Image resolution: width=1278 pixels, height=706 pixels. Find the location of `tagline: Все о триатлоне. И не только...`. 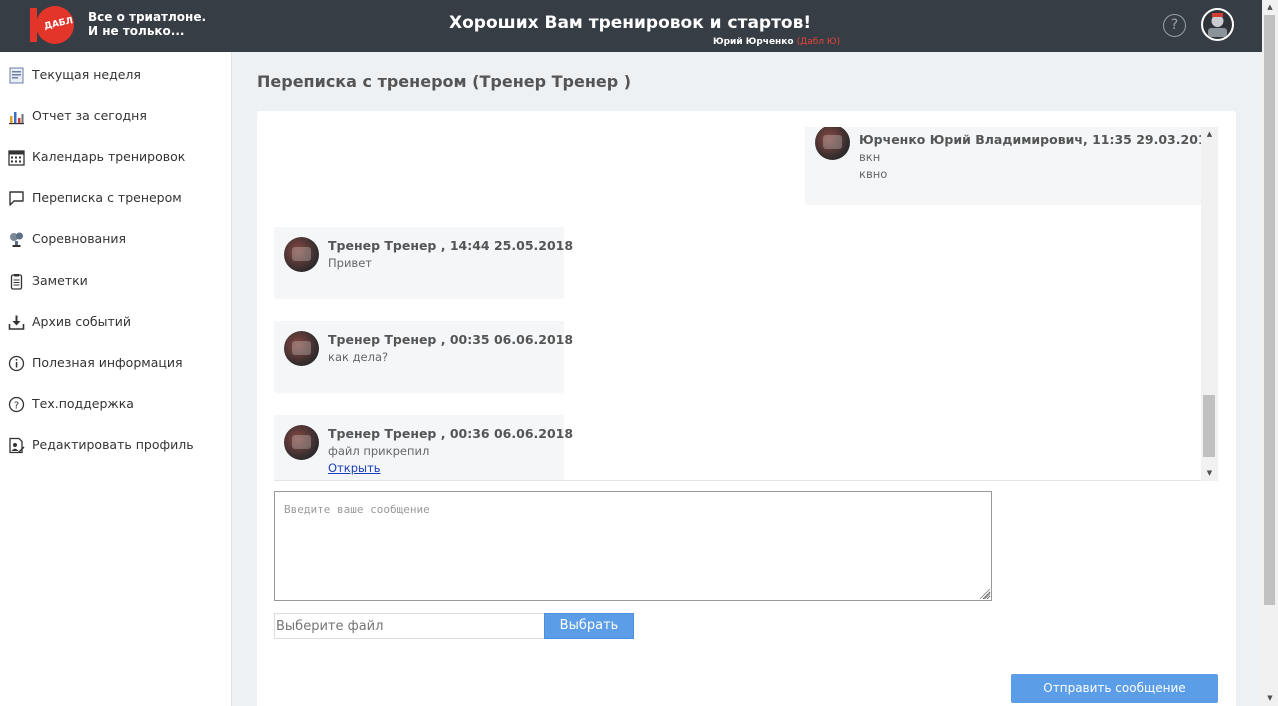

tagline: Все о триатлоне. И не только... is located at coordinates (158, 24).